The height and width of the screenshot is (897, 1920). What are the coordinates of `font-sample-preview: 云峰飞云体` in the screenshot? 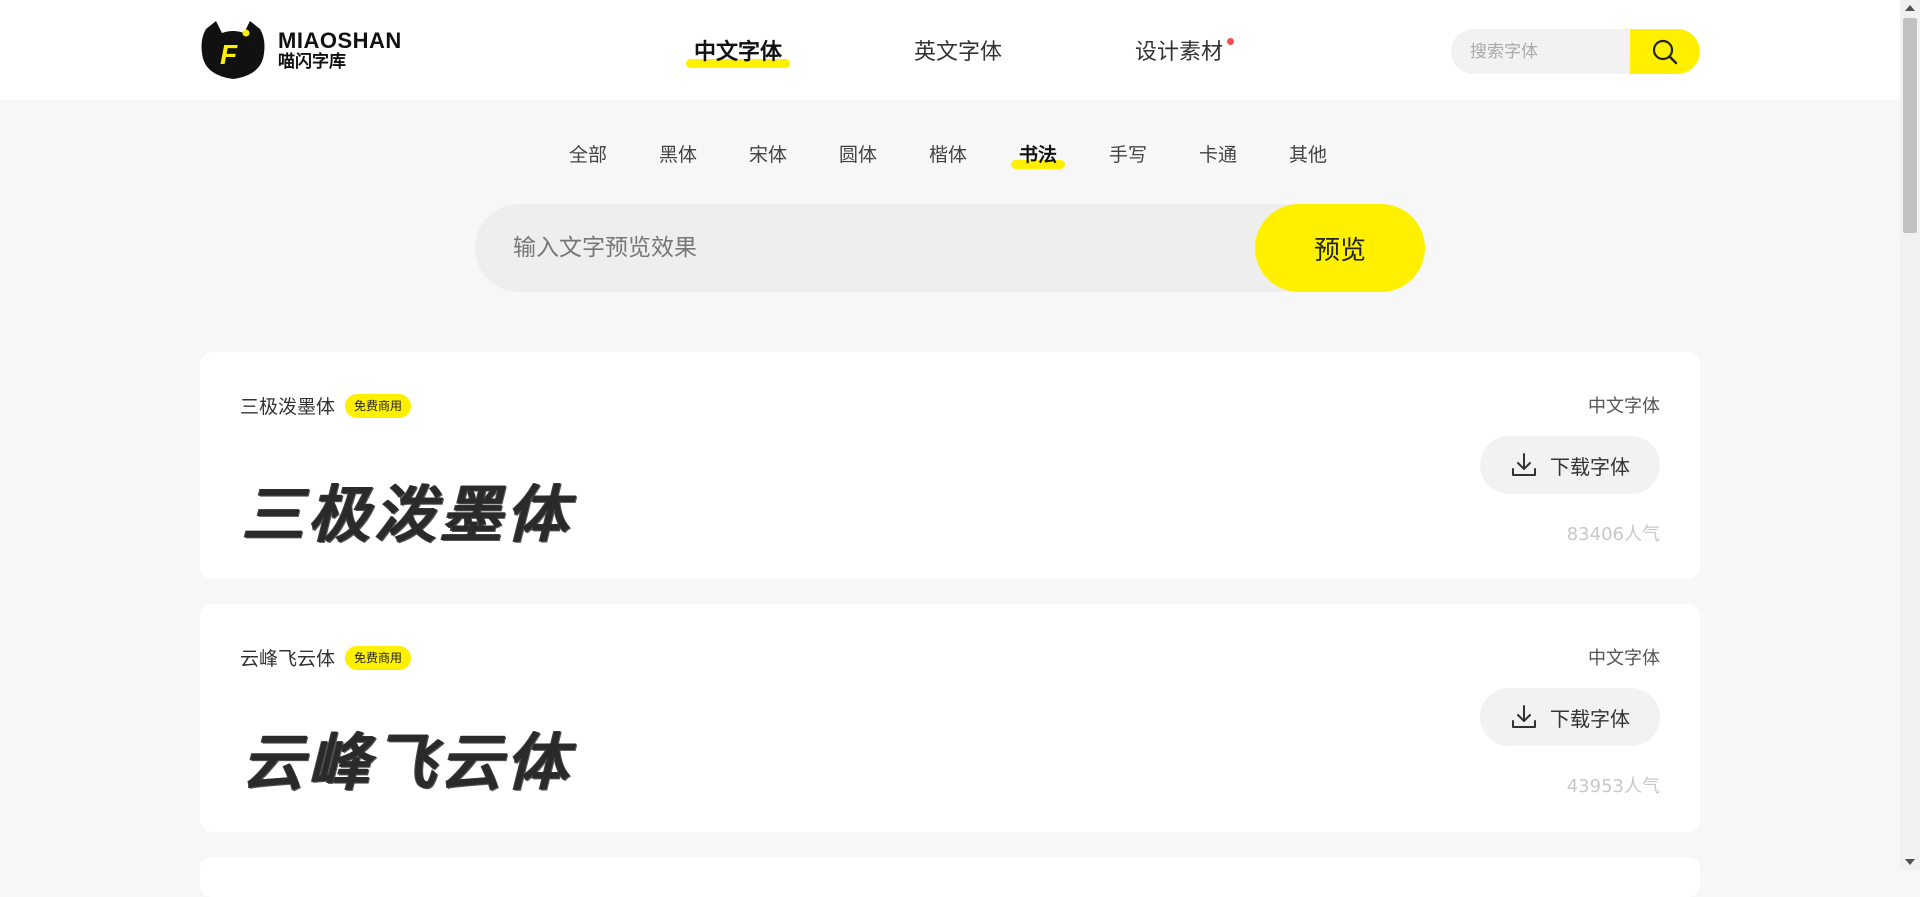 It's located at (407, 757).